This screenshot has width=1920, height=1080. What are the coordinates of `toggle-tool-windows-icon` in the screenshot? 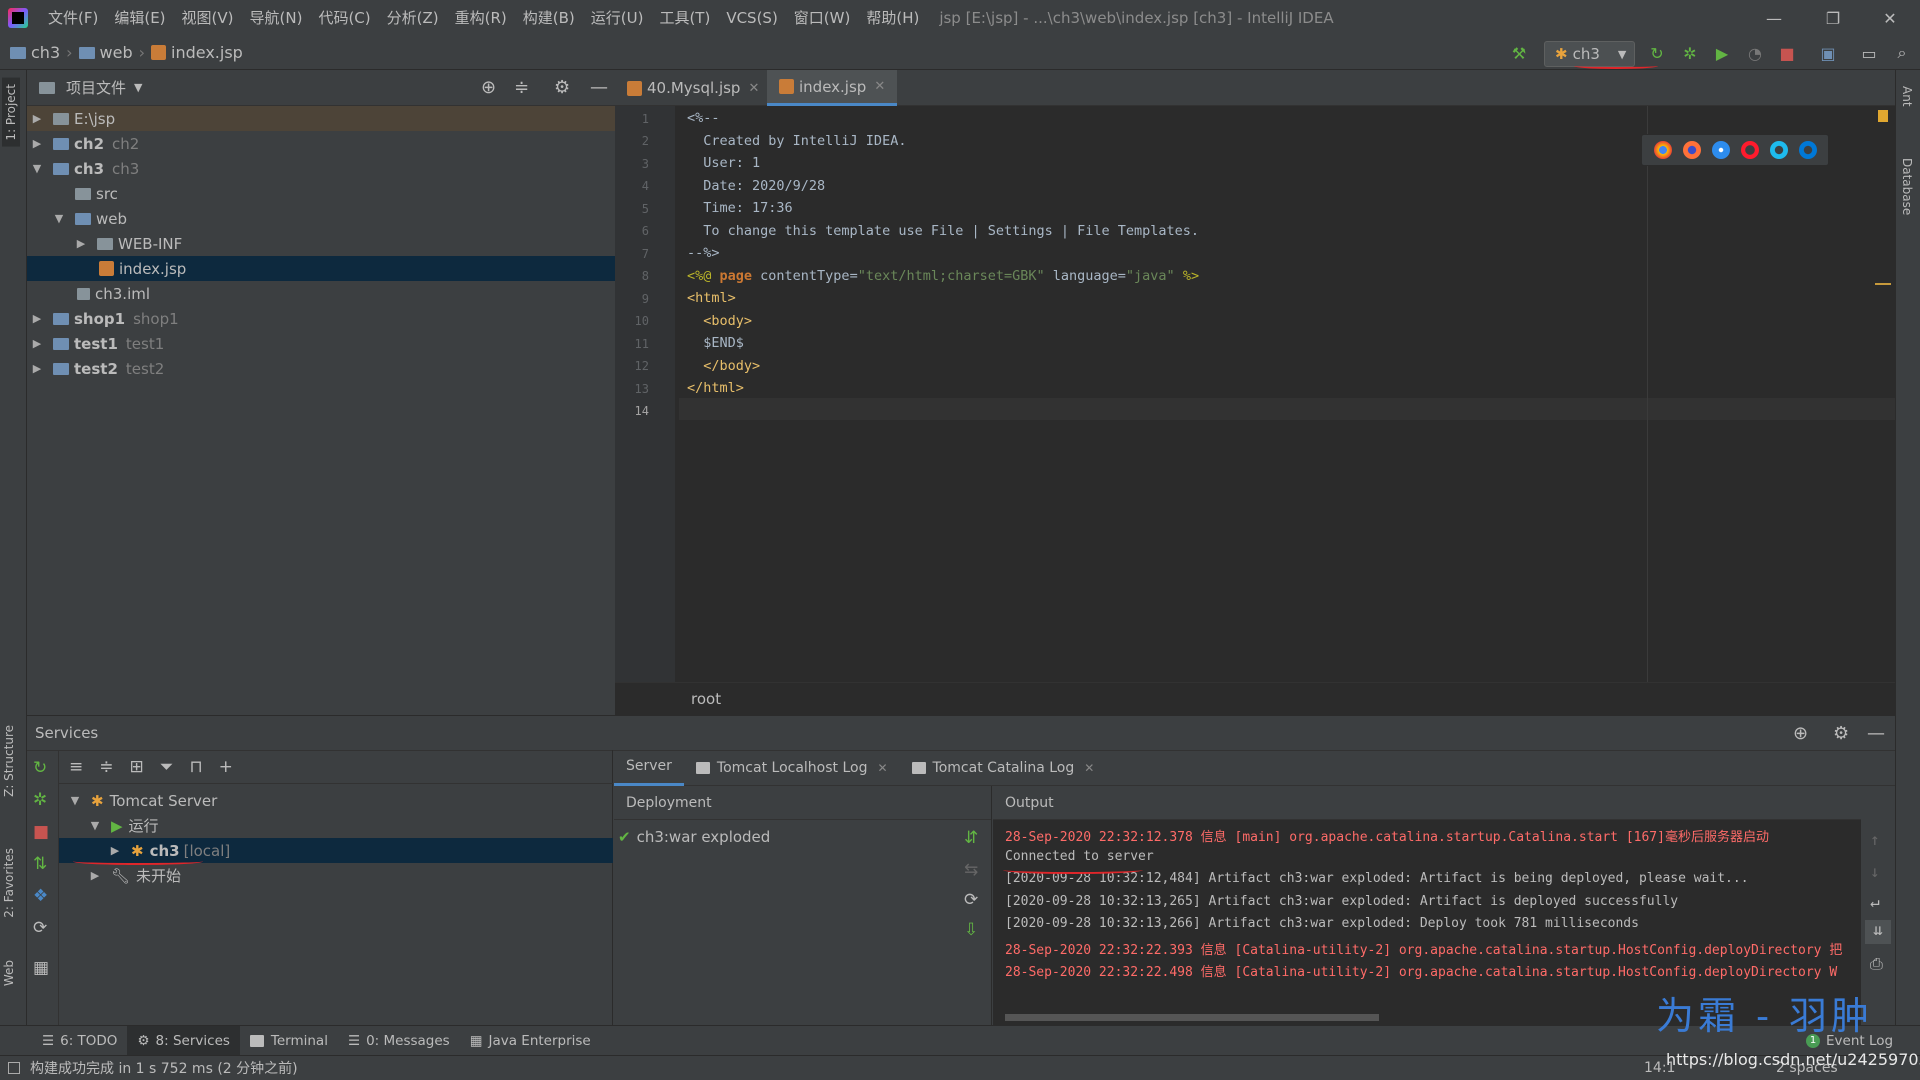 It's located at (14, 1068).